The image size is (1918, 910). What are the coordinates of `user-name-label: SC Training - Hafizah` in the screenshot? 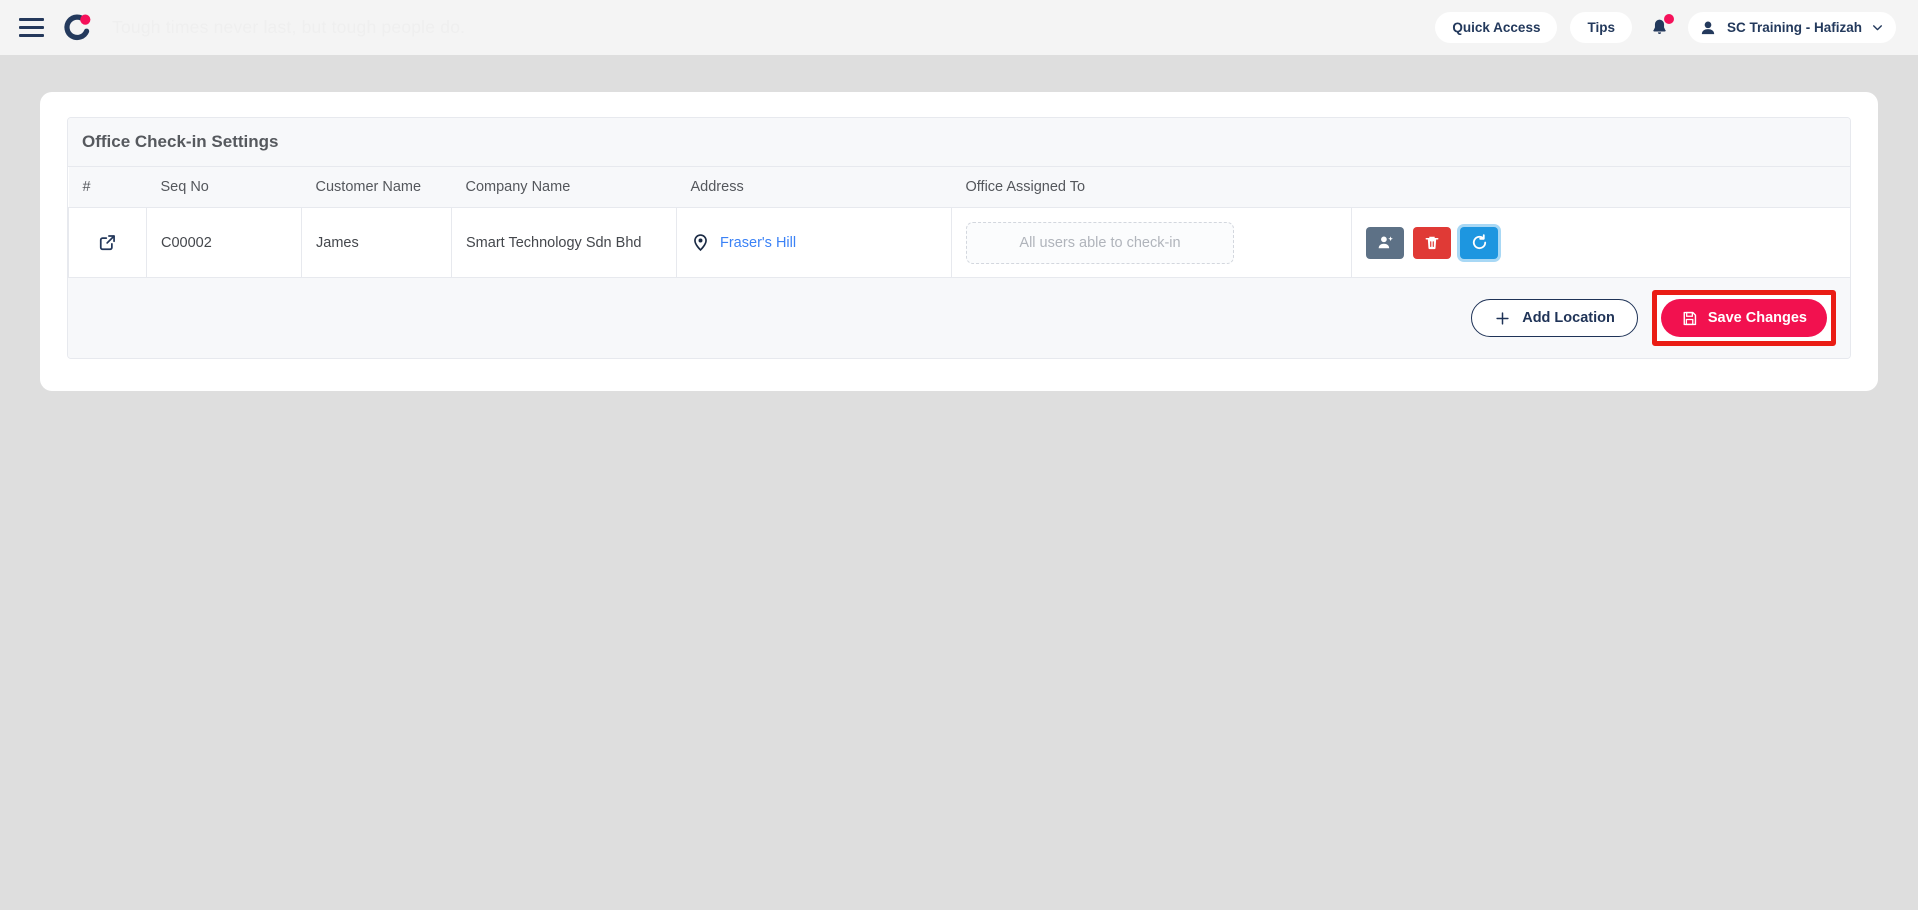 It's located at (1794, 27).